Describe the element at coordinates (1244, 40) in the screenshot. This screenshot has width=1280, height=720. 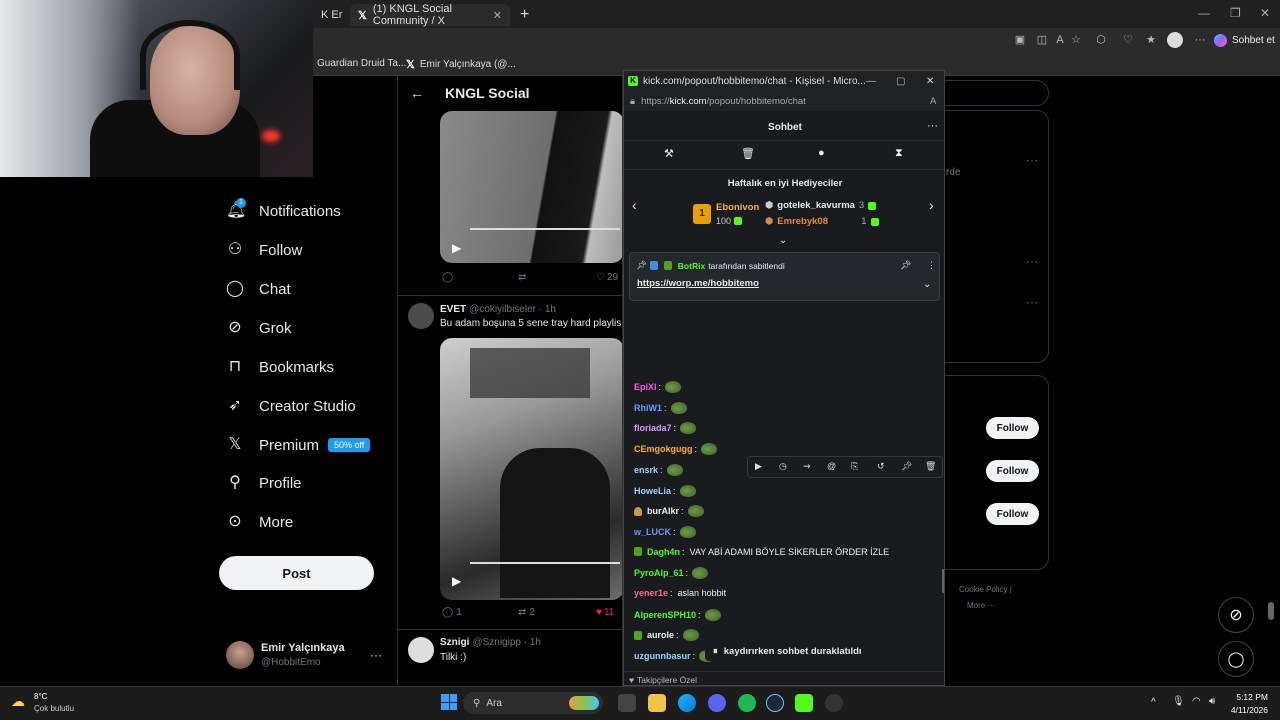
I see `copilot-button: Sohbet et` at that location.